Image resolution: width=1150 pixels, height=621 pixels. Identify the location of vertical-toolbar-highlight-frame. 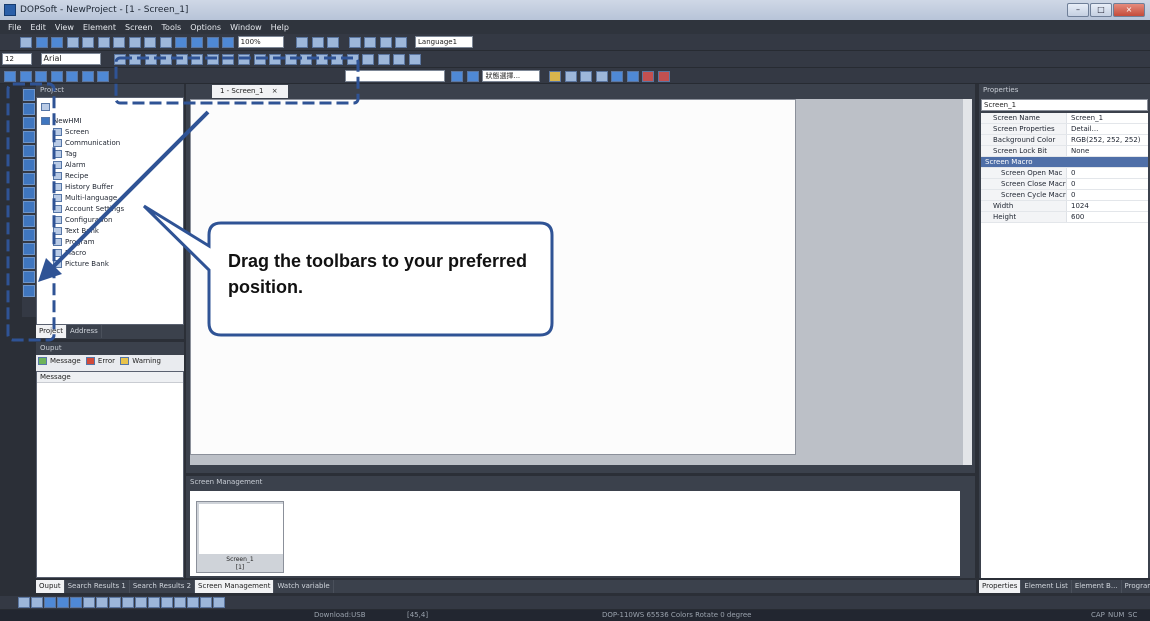
(31, 212).